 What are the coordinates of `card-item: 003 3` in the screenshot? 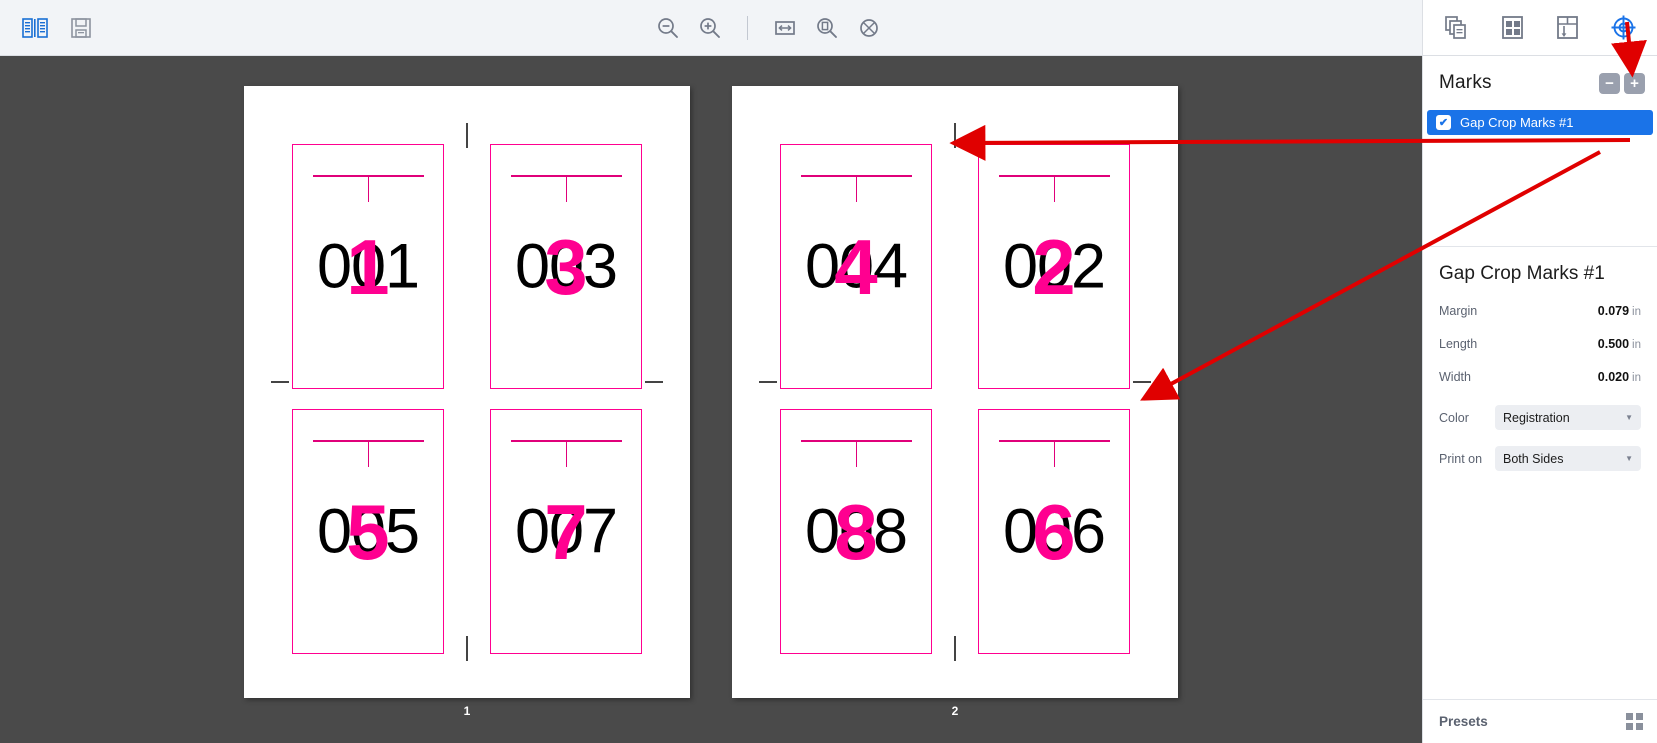 It's located at (566, 266).